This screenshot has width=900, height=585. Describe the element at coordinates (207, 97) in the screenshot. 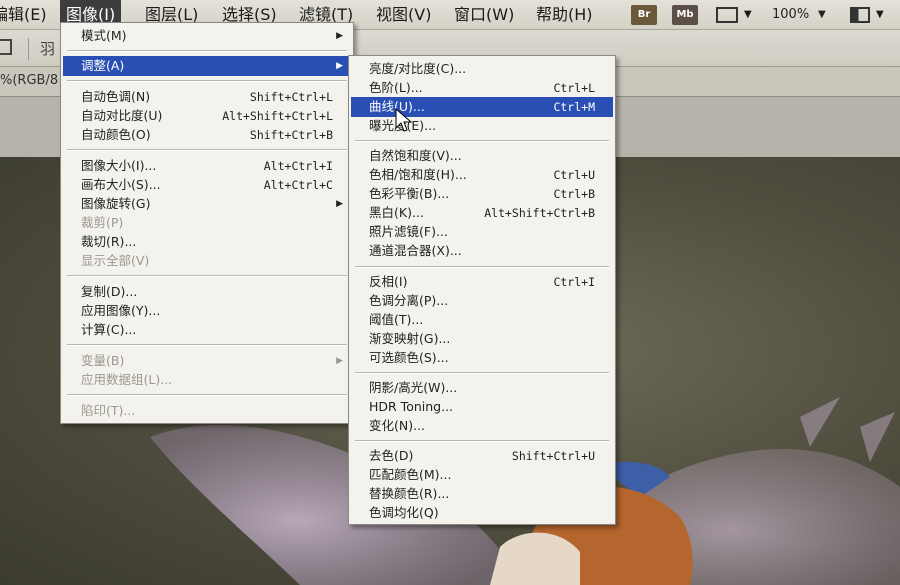

I see `menu-item-auto-tone: 自动色调(N) Shift+Ctrl+L` at that location.